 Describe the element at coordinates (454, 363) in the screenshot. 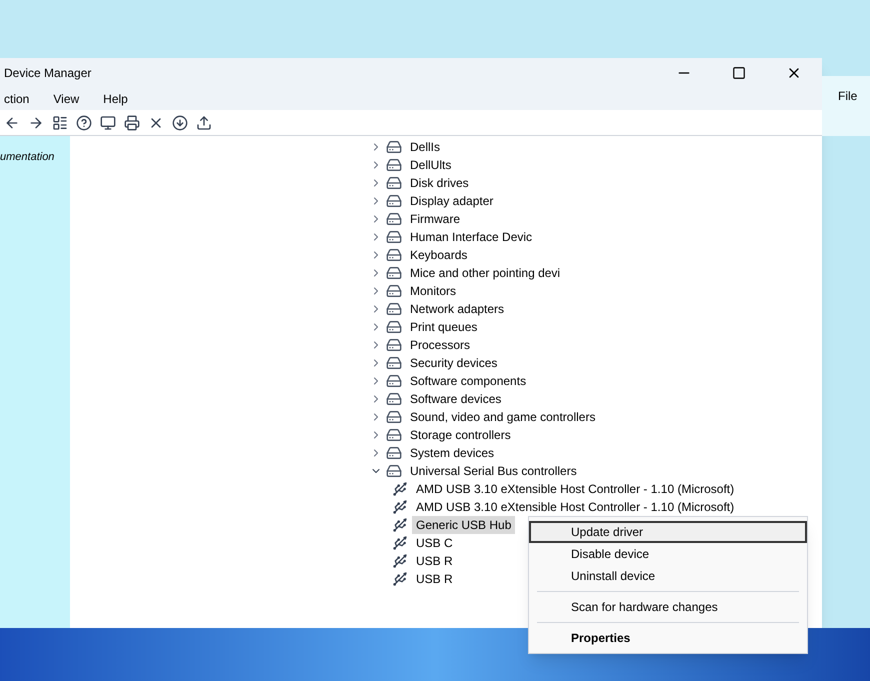

I see `tree-item: Security devices` at that location.